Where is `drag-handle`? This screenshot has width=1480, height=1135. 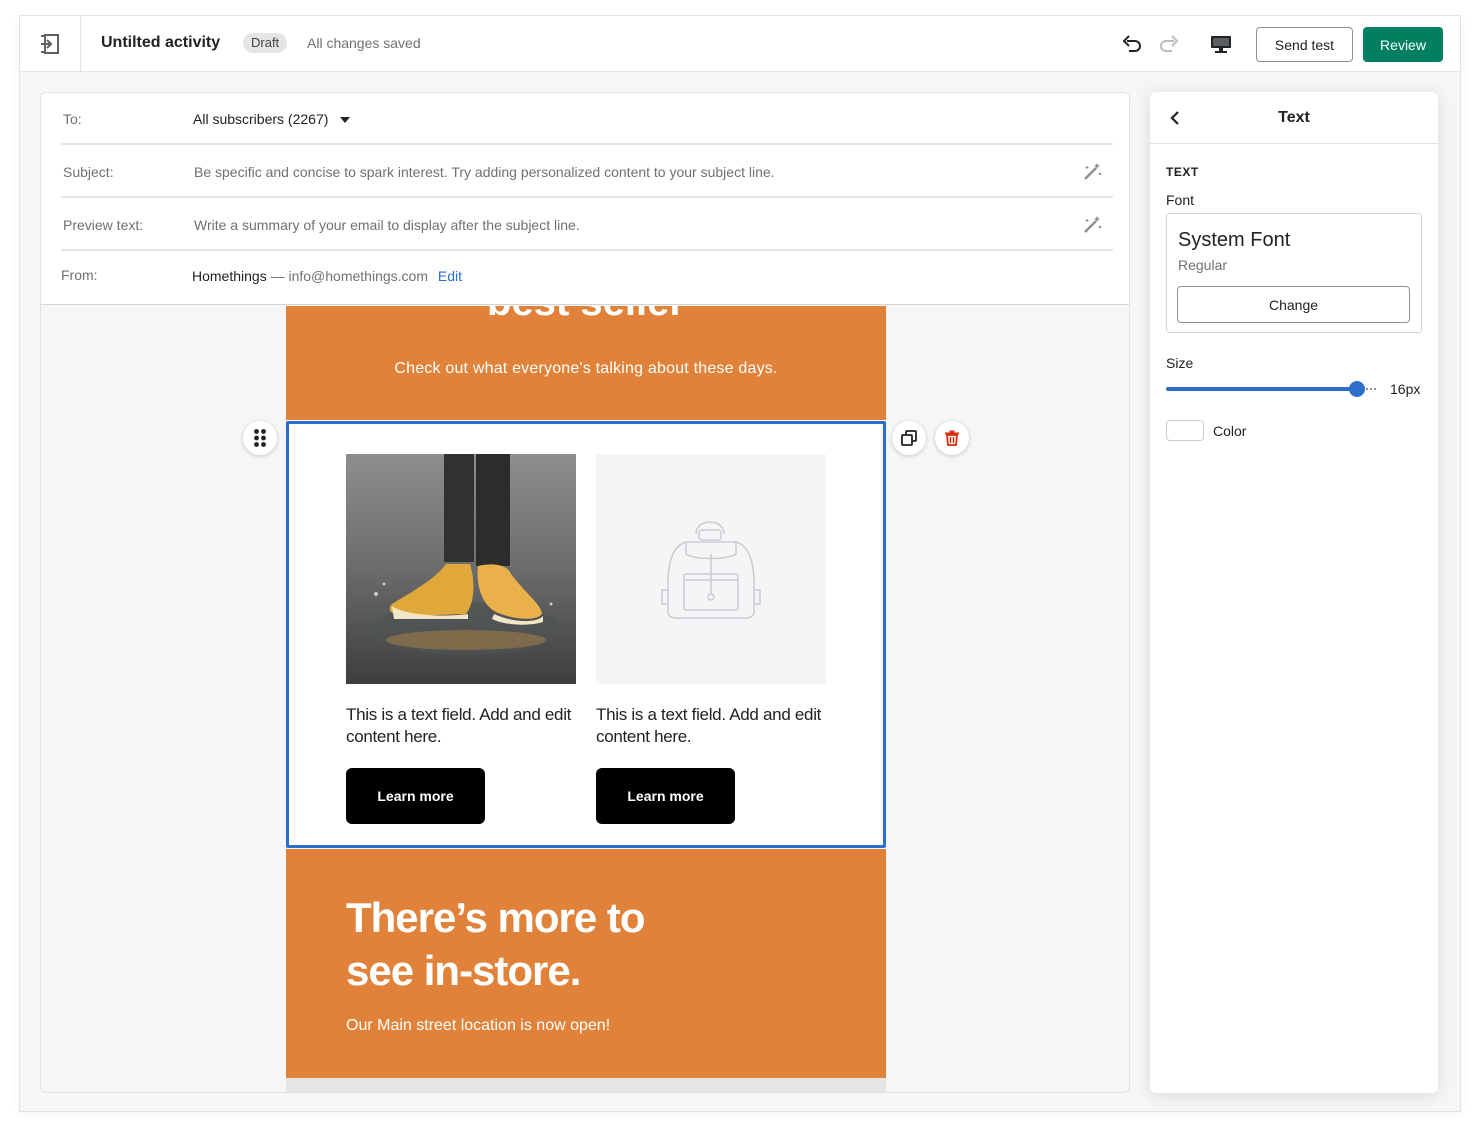 drag-handle is located at coordinates (260, 438).